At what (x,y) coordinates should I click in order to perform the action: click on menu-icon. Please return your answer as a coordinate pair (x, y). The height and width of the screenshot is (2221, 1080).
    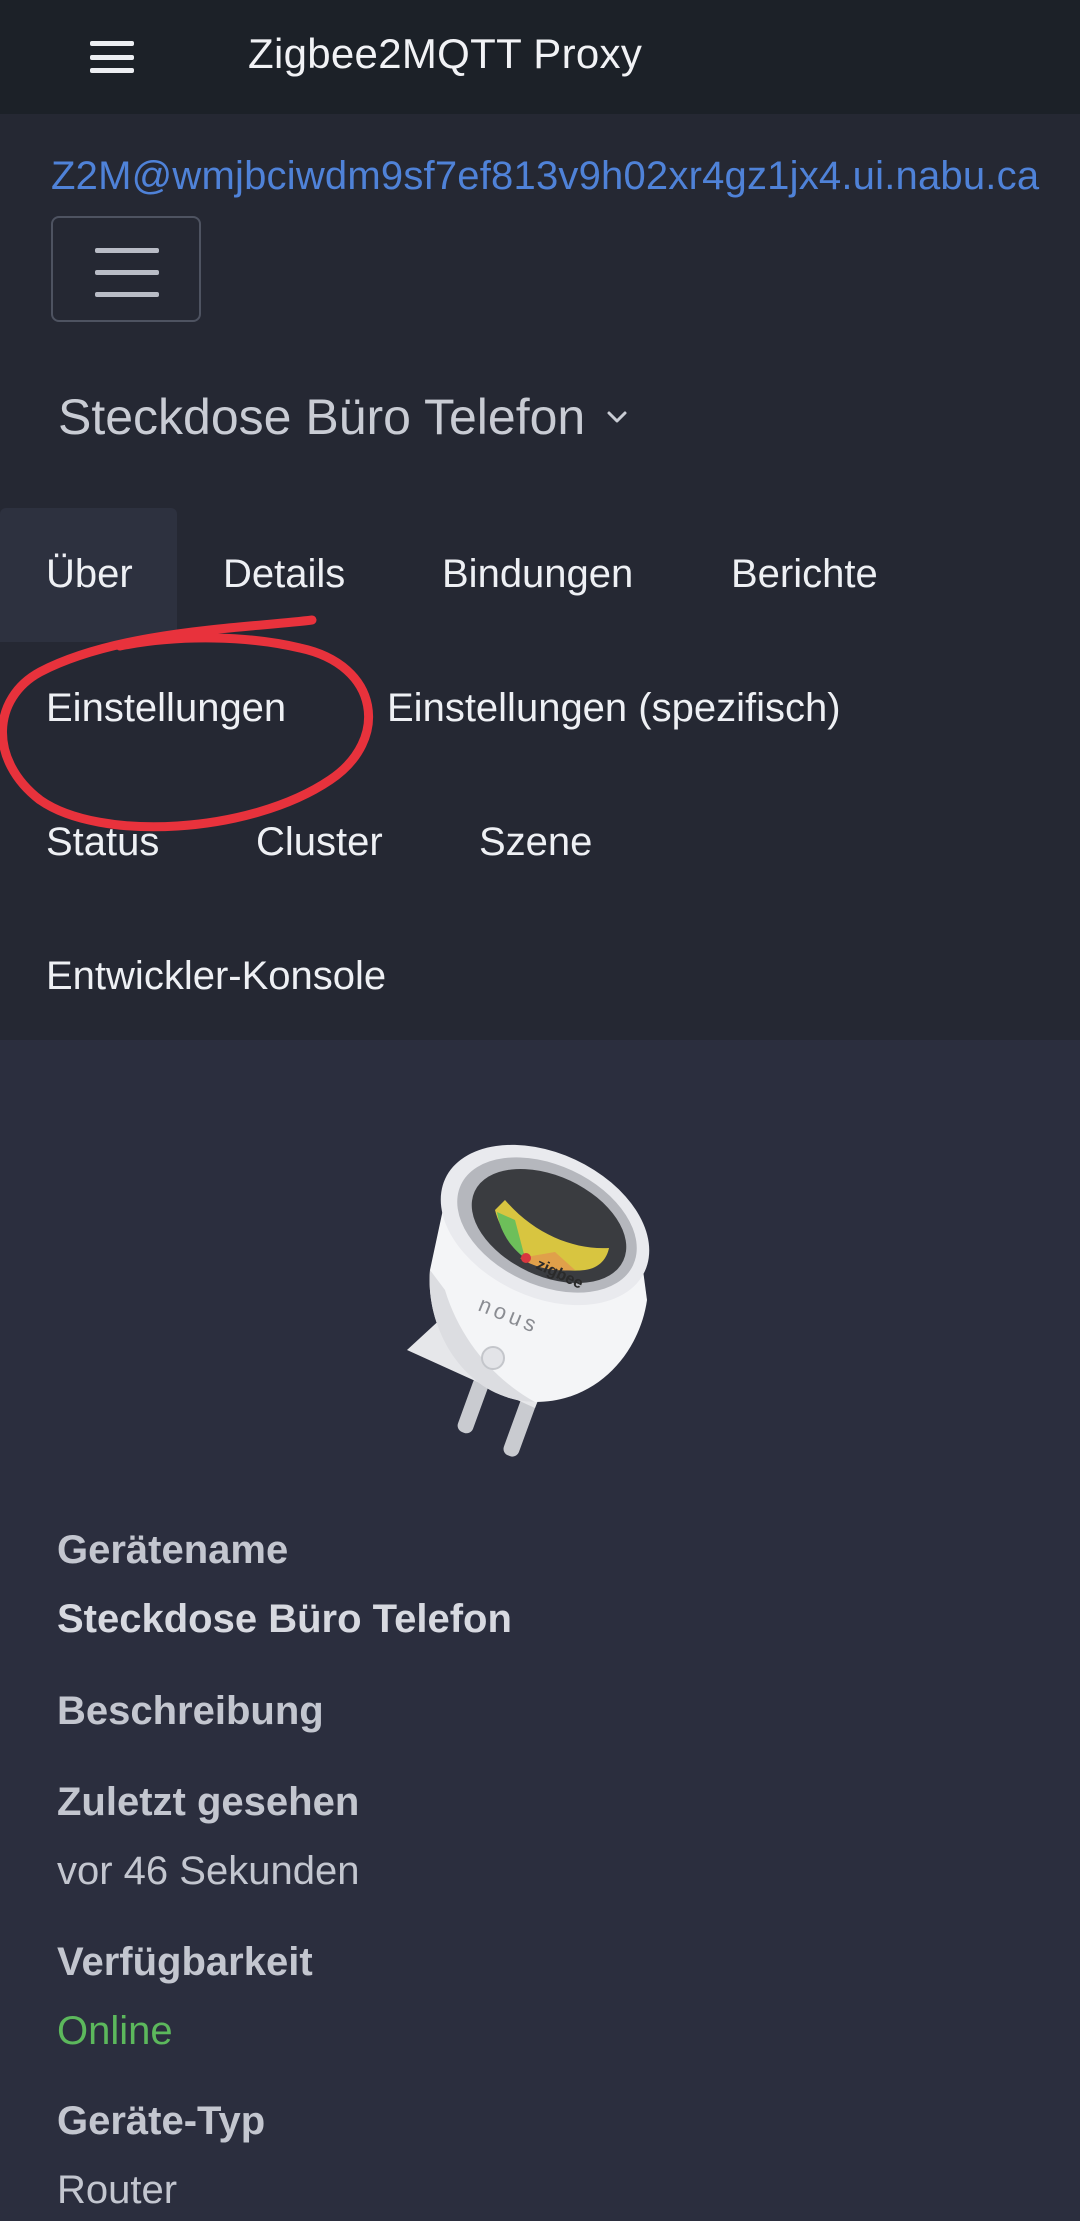
    Looking at the image, I should click on (112, 57).